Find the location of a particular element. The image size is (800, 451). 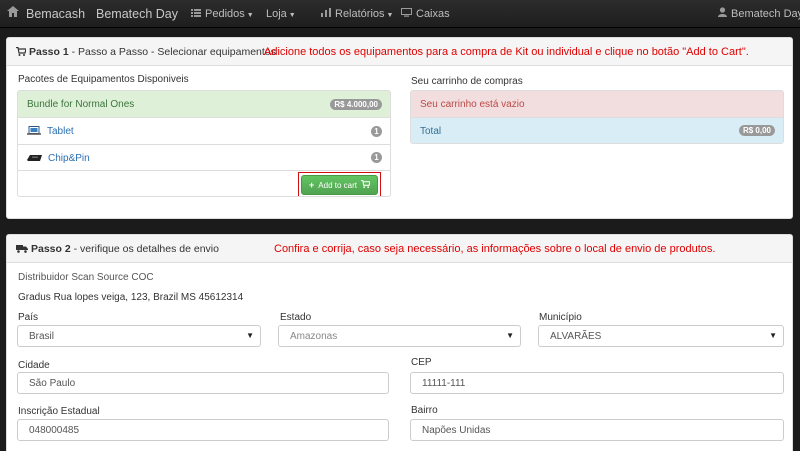

menu-relatorios: Relatórios ▼ is located at coordinates (357, 14).